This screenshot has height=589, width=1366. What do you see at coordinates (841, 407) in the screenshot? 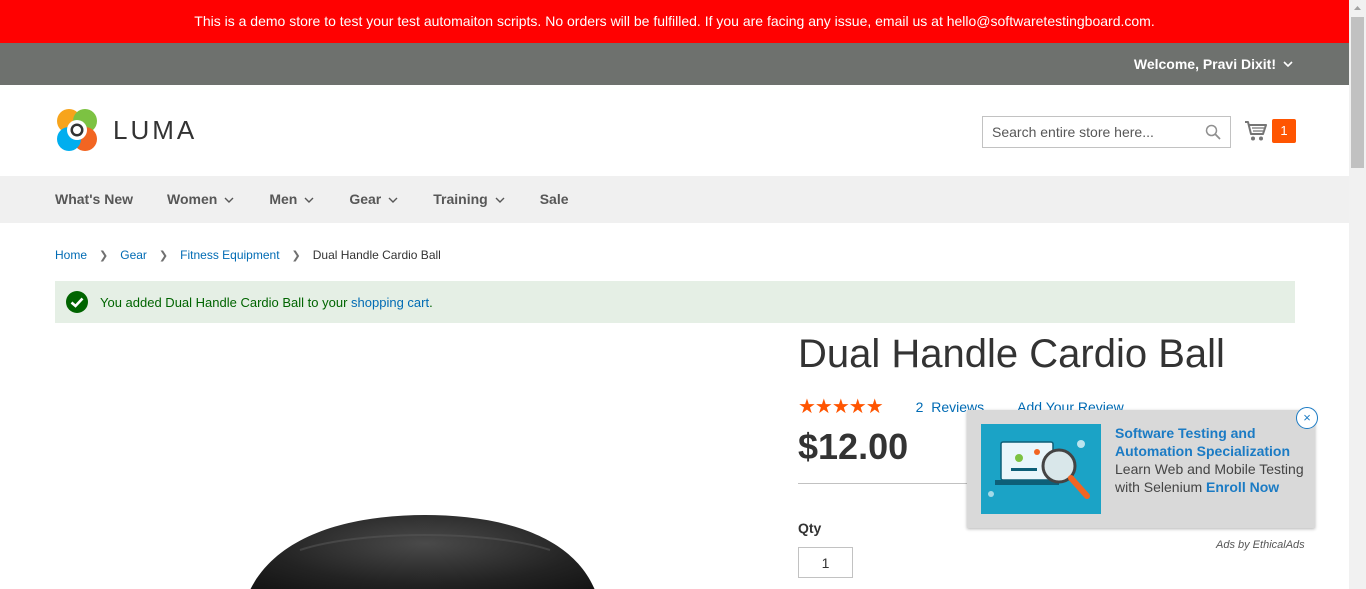
I see `rating-stars-icon: ★★★★★` at bounding box center [841, 407].